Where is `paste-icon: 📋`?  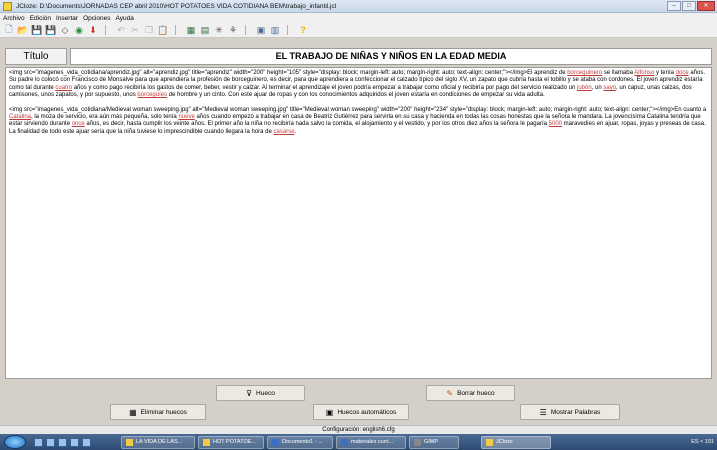
paste-icon: 📋 is located at coordinates (163, 30).